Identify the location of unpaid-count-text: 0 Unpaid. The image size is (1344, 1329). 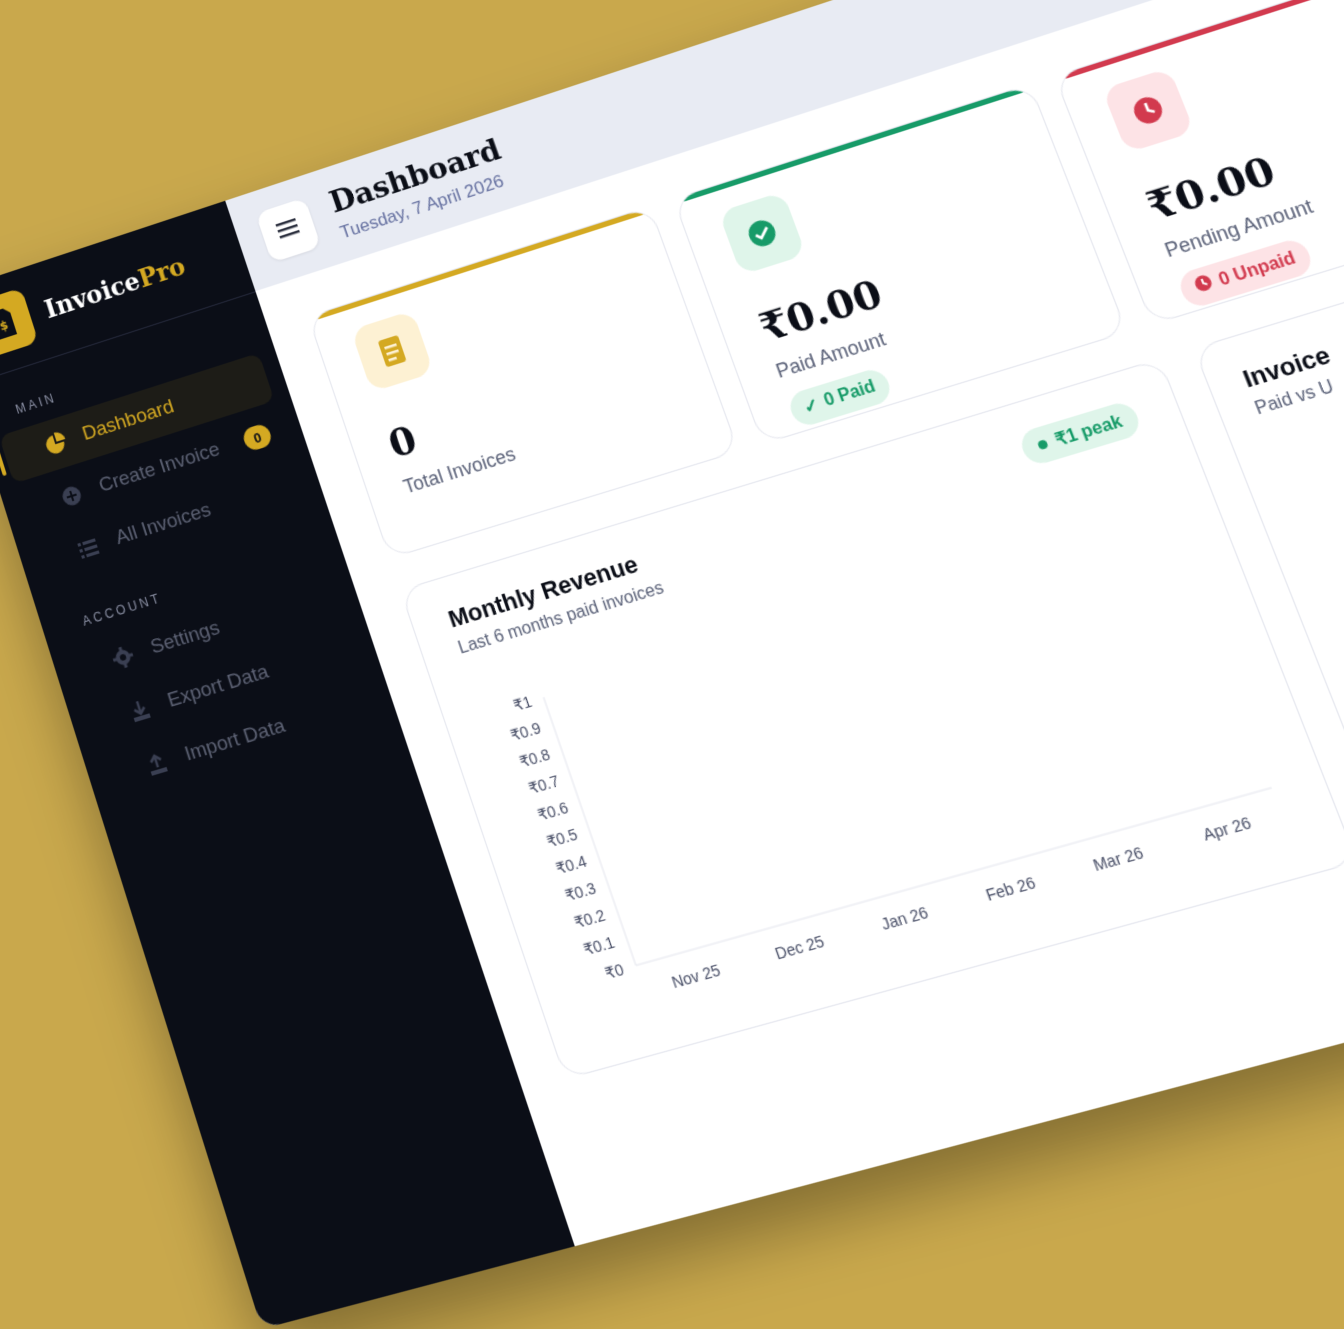
(1257, 269).